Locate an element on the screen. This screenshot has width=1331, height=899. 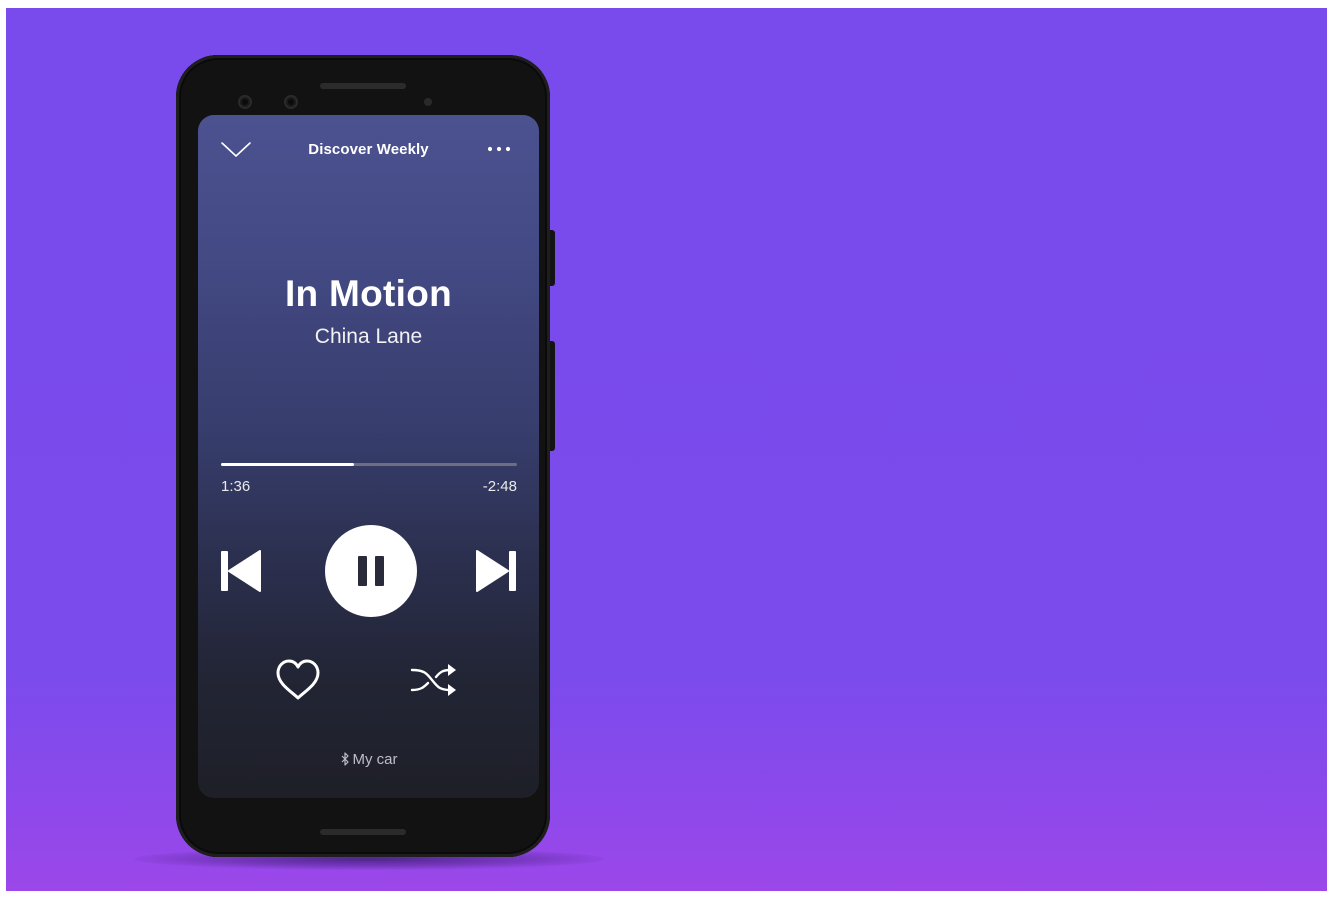
remaining-time: -2:48 is located at coordinates (499, 486).